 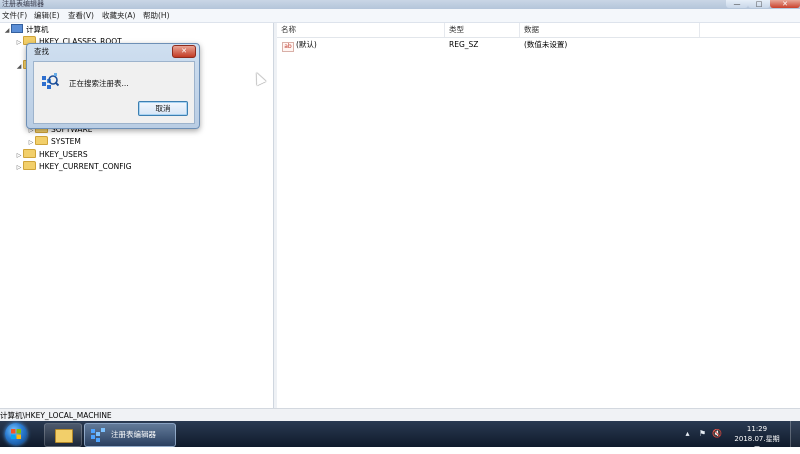 I want to click on value-name: (默认), so click(x=306, y=44).